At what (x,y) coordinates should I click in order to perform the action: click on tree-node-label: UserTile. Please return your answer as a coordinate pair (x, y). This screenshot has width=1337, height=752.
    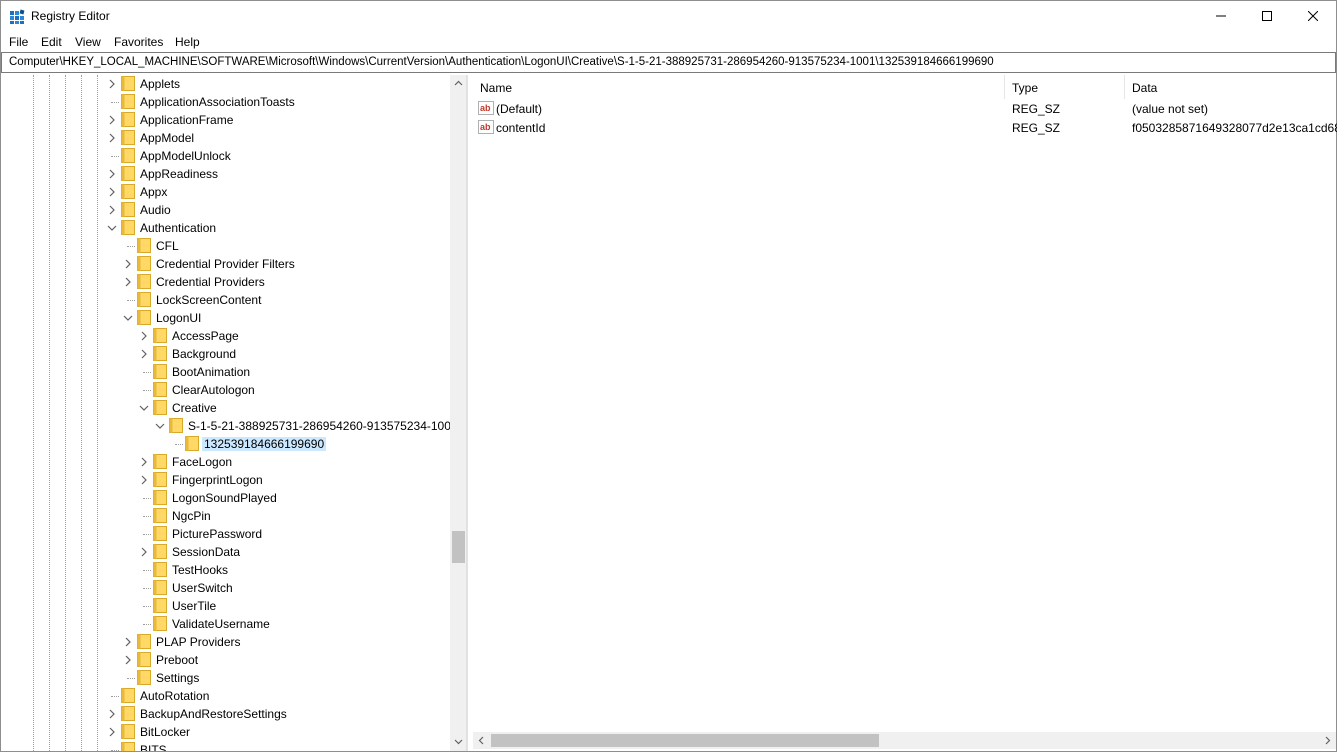
    Looking at the image, I should click on (194, 606).